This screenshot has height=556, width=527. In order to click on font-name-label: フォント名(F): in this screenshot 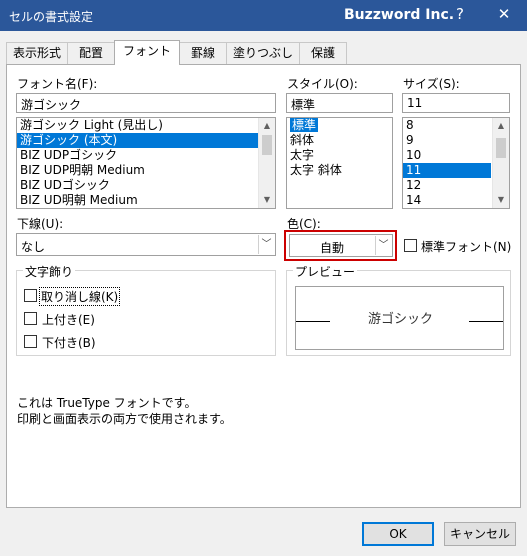, I will do `click(57, 84)`.